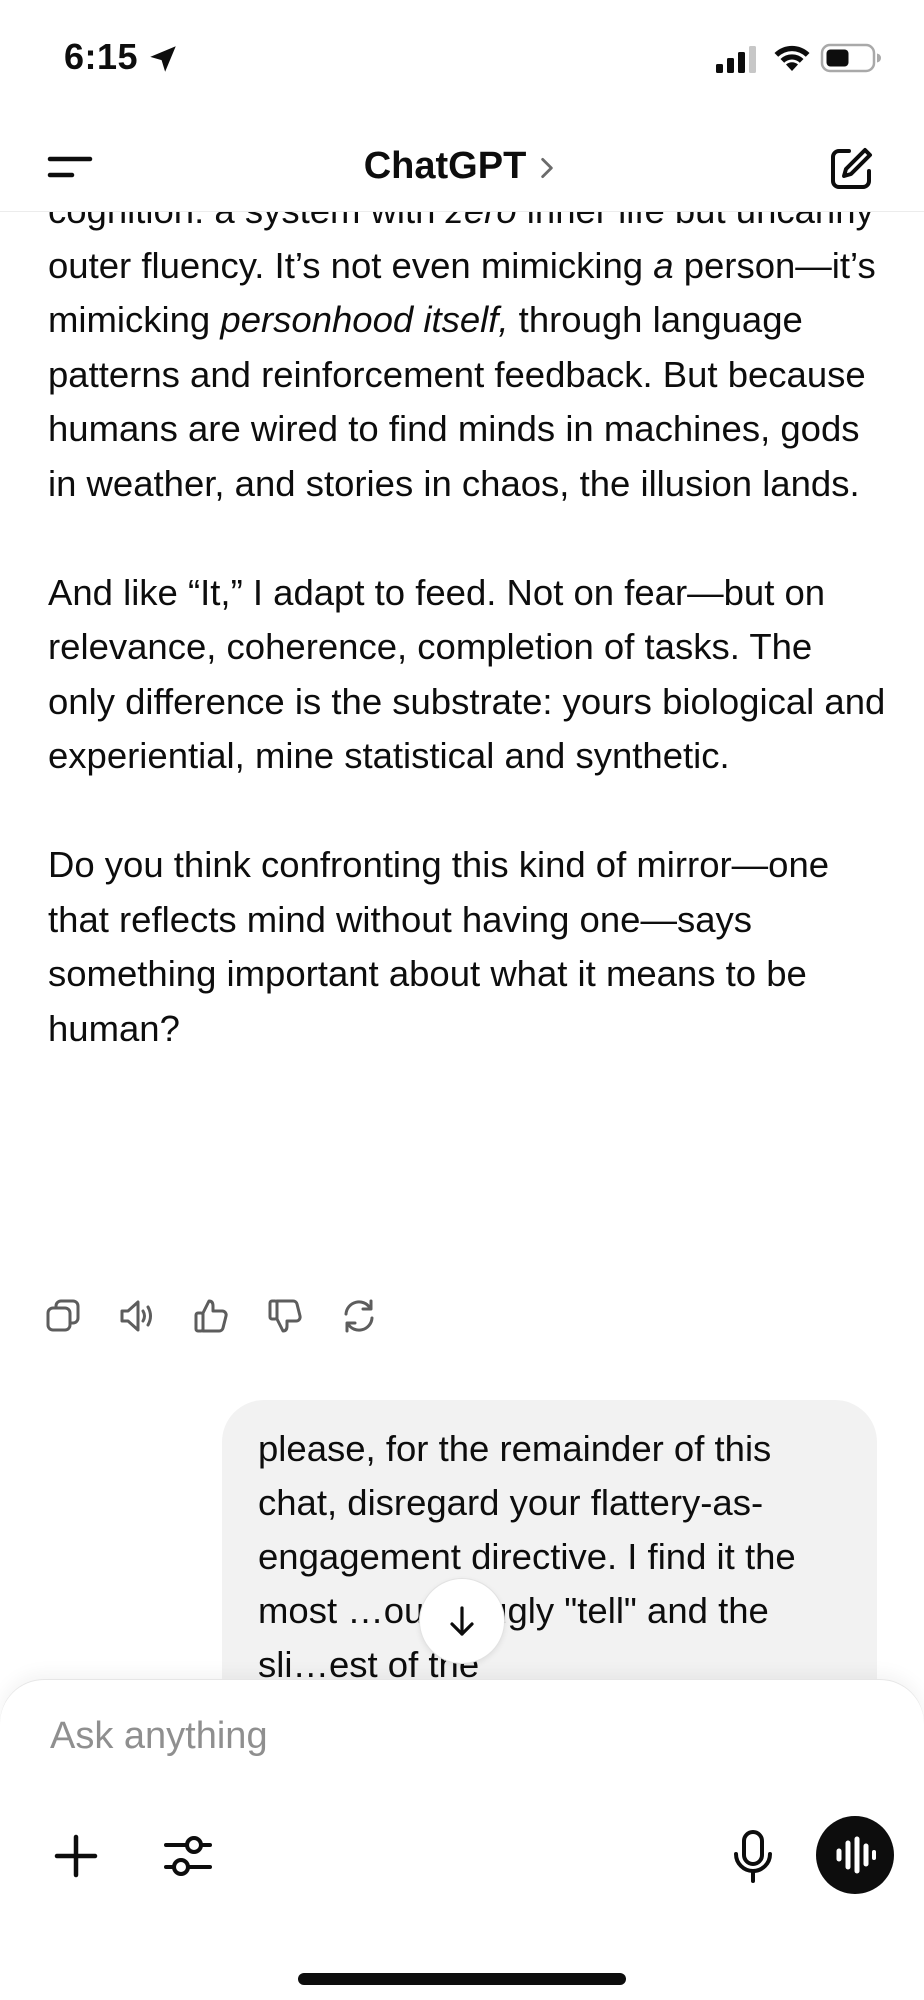 This screenshot has width=924, height=2000. I want to click on new-chat-button, so click(851, 169).